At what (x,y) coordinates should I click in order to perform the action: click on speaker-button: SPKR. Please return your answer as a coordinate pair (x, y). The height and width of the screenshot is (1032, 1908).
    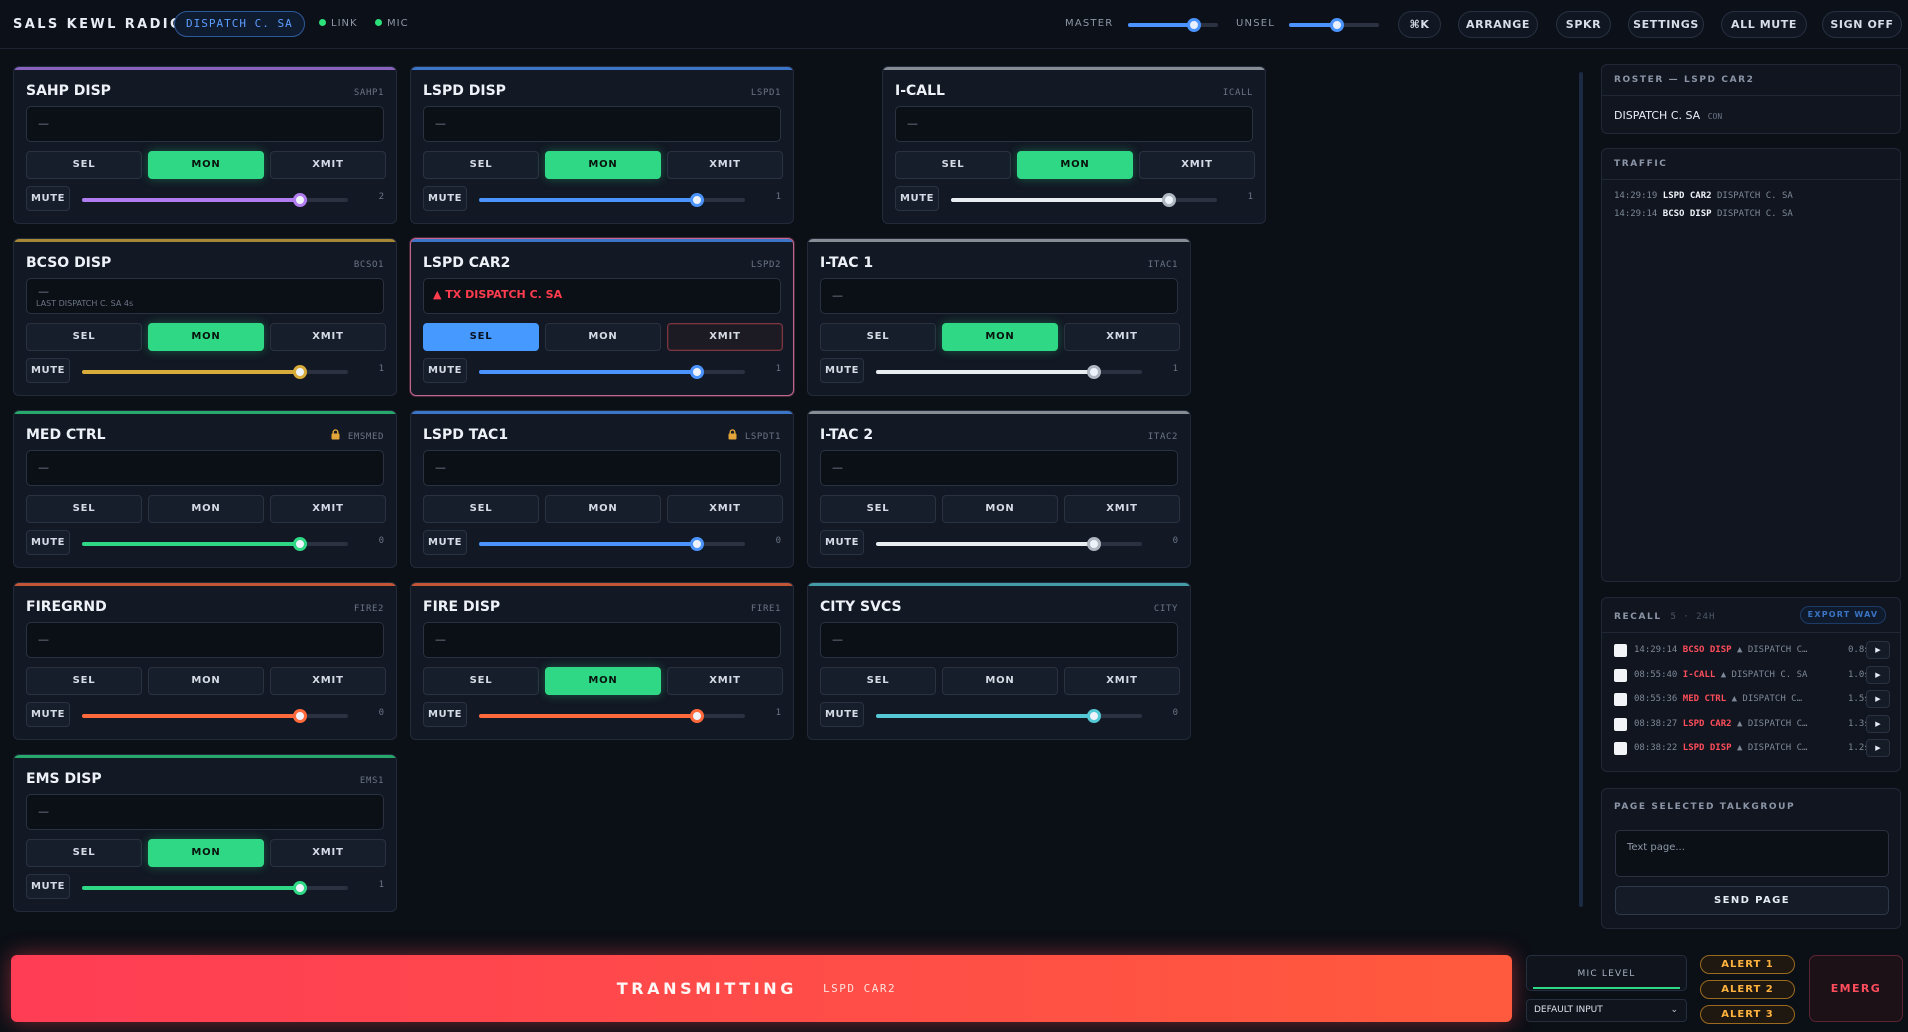
    Looking at the image, I should click on (1583, 24).